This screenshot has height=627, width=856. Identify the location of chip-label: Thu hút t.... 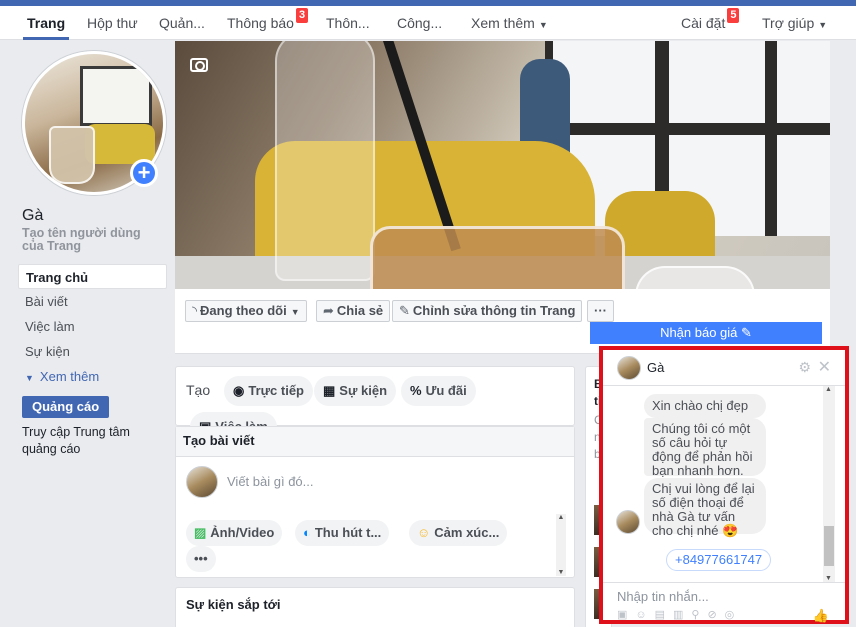
(348, 532).